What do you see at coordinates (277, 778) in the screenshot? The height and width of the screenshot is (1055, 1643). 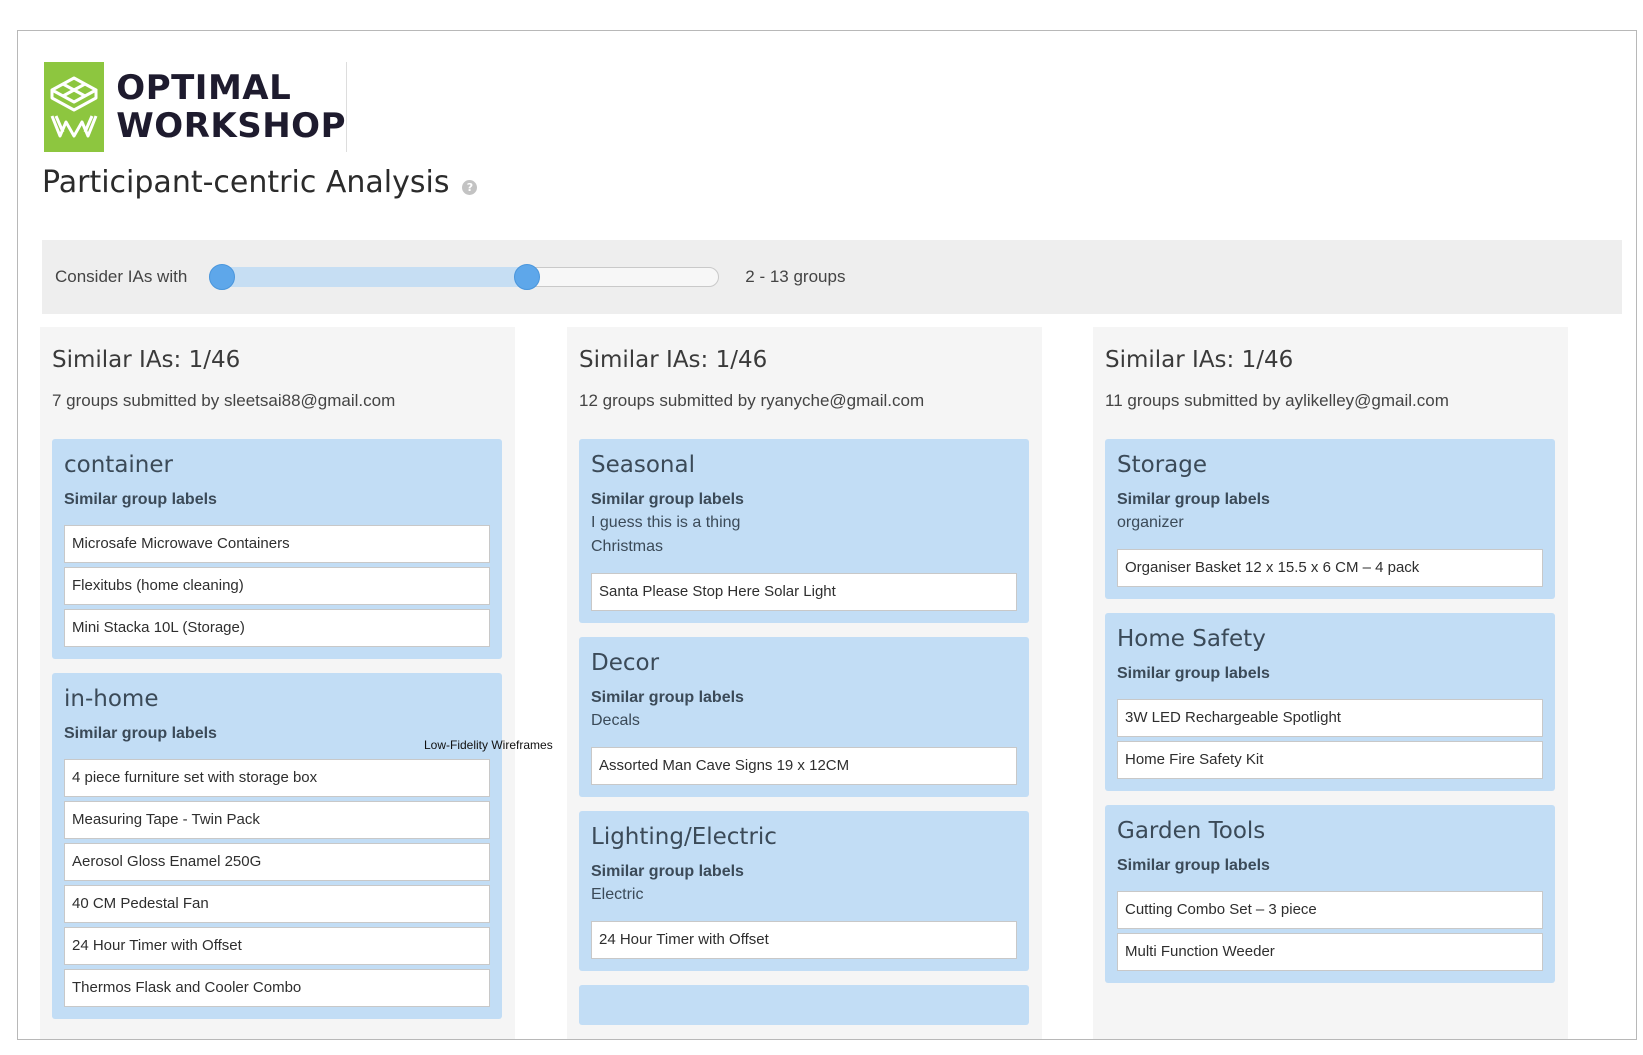 I see `card-item: 4 piece furniture set with storage box` at bounding box center [277, 778].